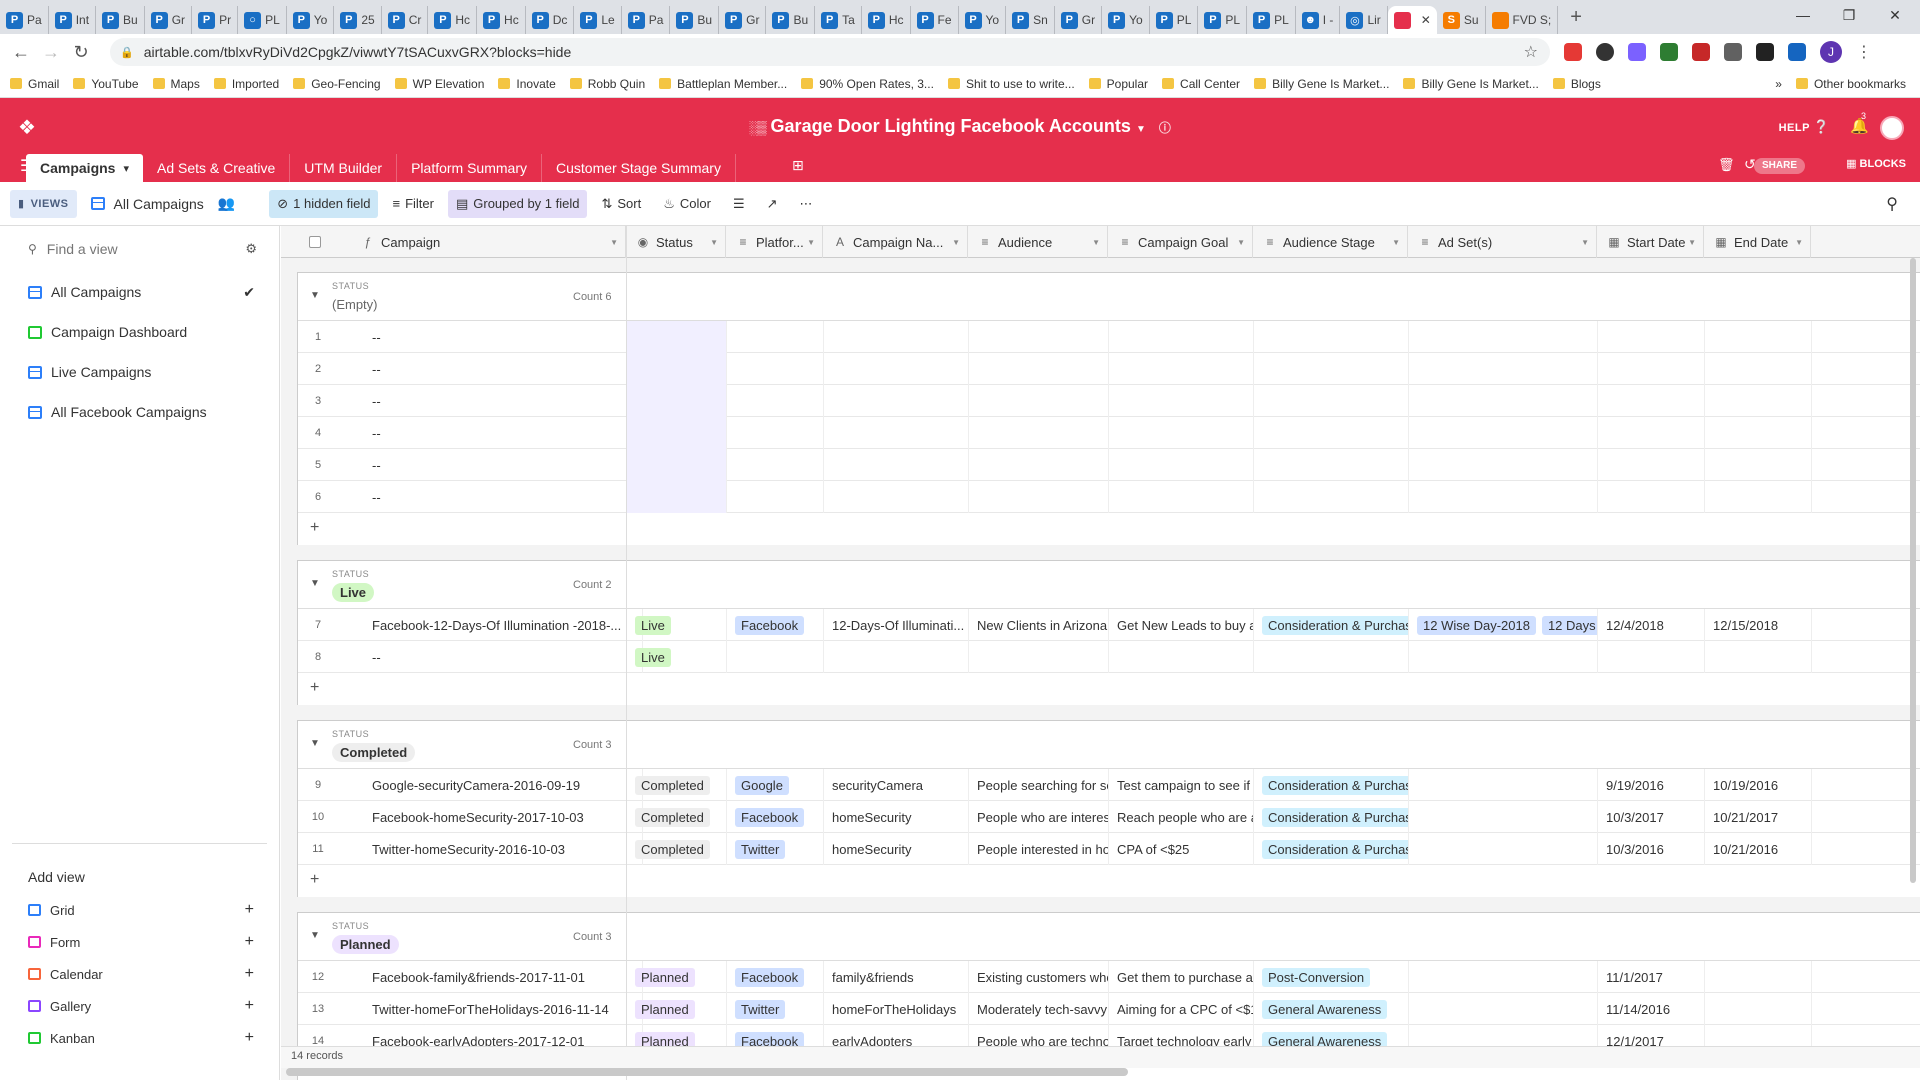 This screenshot has width=1920, height=1080. Describe the element at coordinates (1895, 15) in the screenshot. I see `close-window-icon: ✕` at that location.